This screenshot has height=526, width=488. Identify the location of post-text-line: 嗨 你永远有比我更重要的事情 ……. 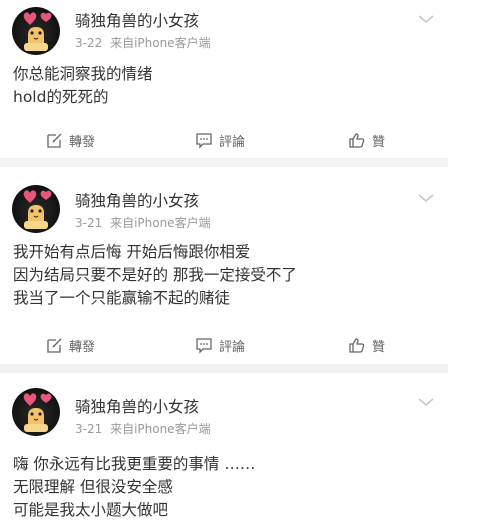
(134, 464).